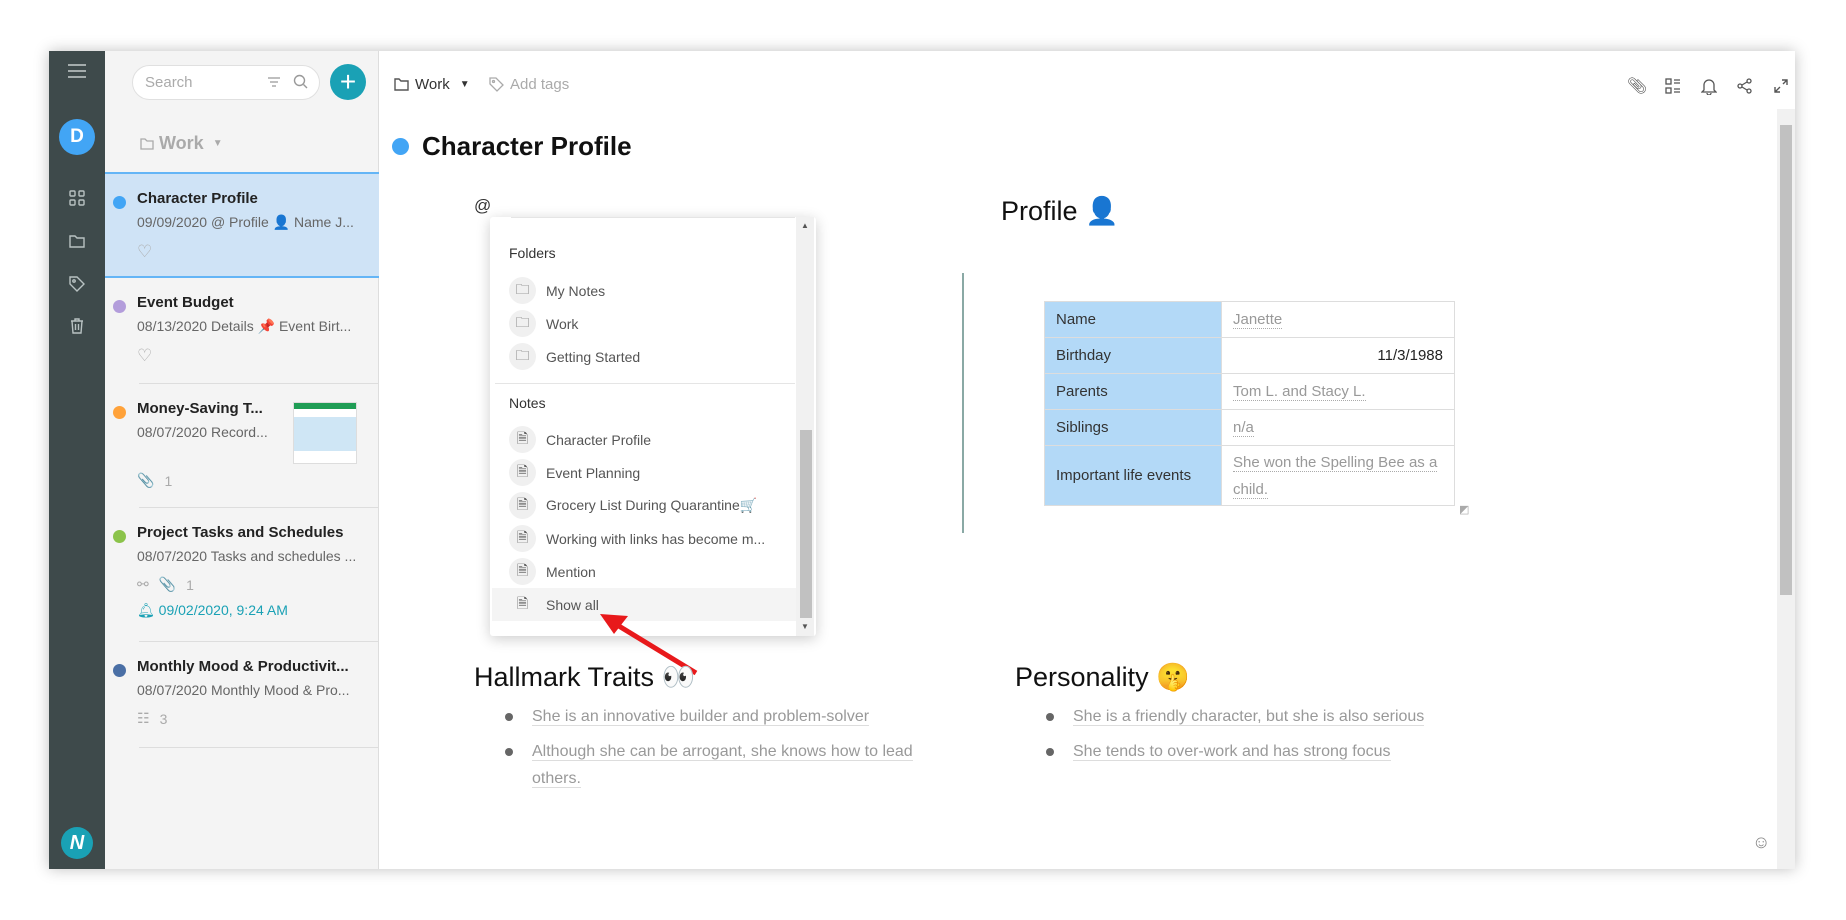 The image size is (1846, 920). Describe the element at coordinates (529, 84) in the screenshot. I see `add-tags-button: Add tags` at that location.